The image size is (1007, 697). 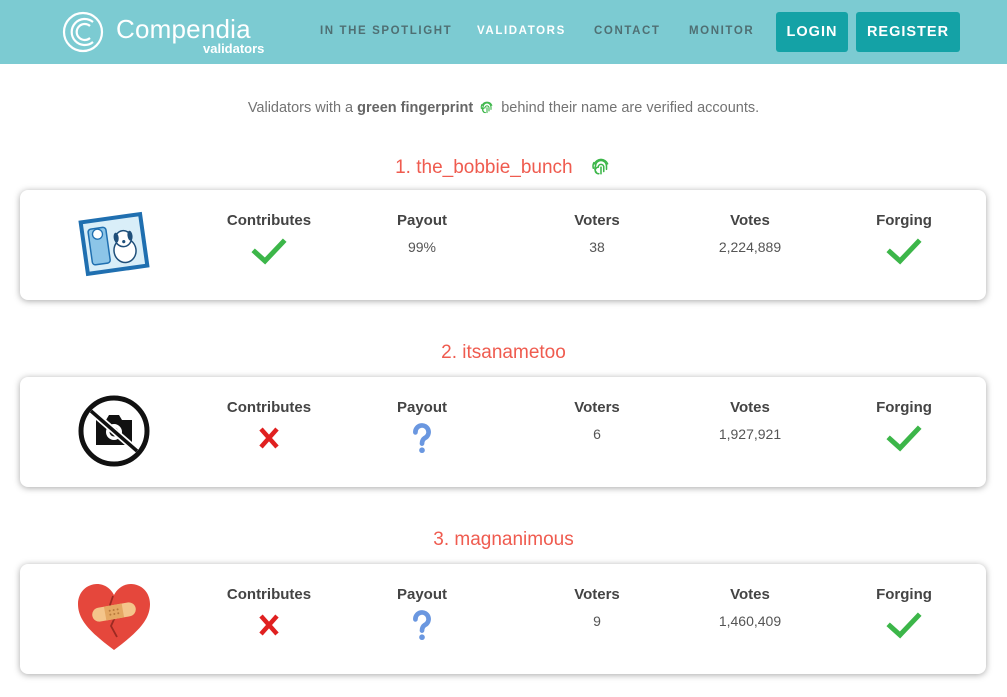 What do you see at coordinates (597, 434) in the screenshot?
I see `voters-value: 6` at bounding box center [597, 434].